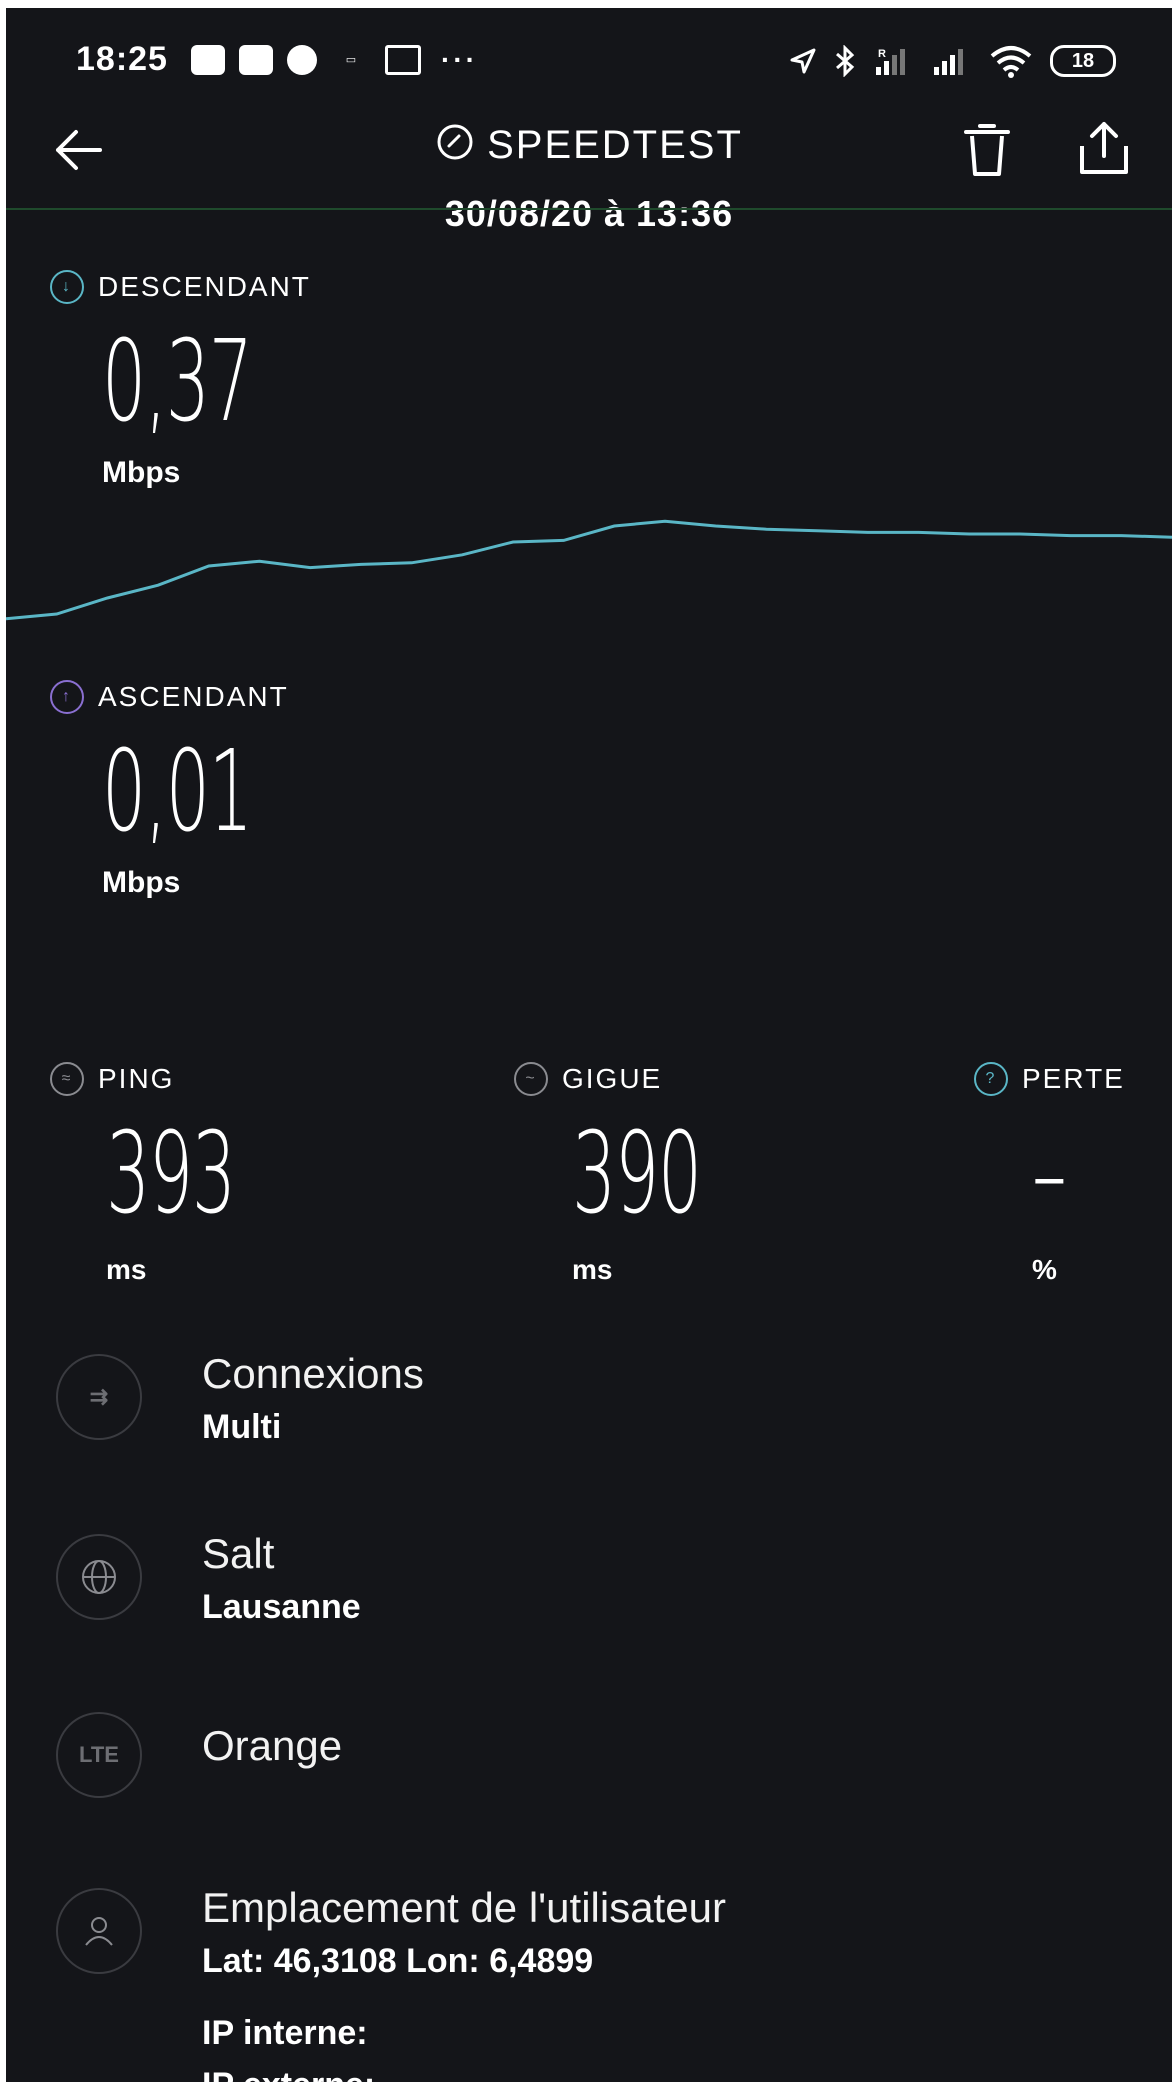 Image resolution: width=1172 pixels, height=2082 pixels. Describe the element at coordinates (991, 1079) in the screenshot. I see `help-icon: ?` at that location.